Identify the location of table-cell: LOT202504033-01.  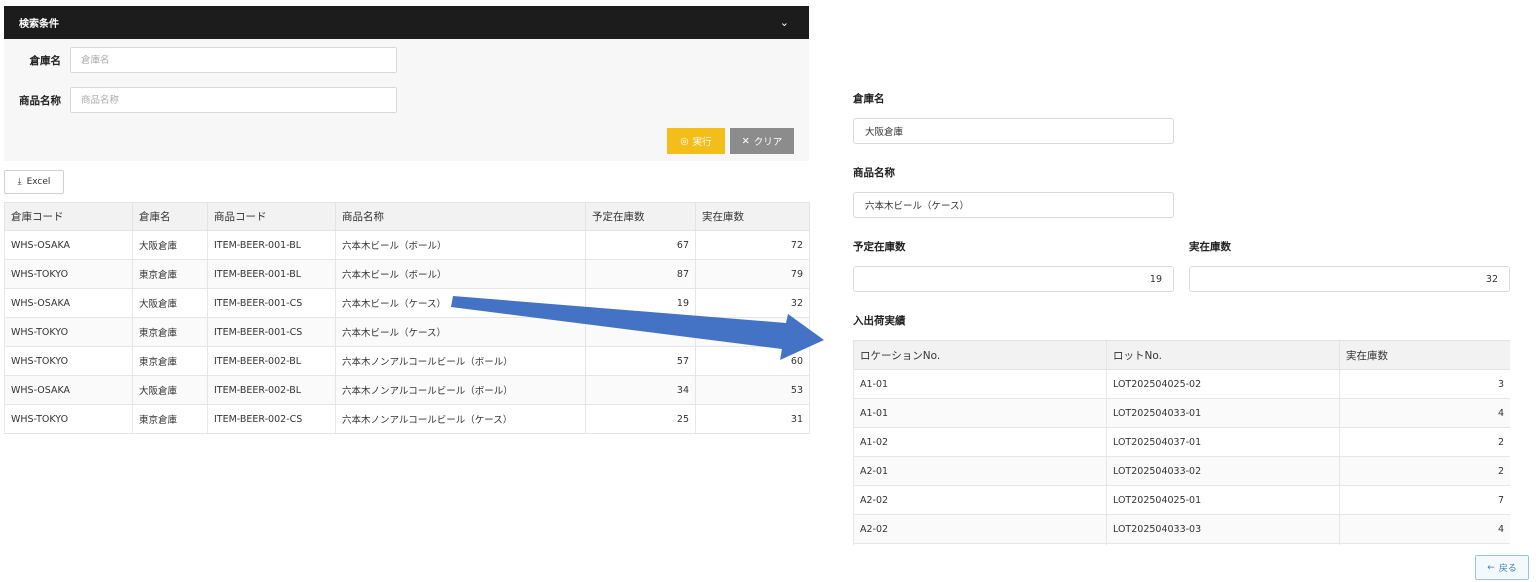
(1223, 413).